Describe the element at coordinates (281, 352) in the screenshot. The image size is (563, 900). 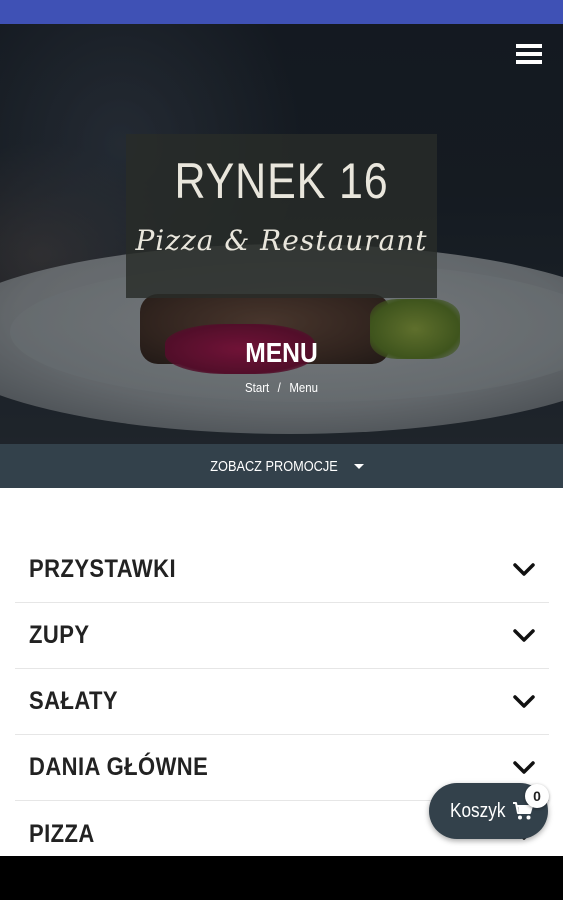
I see `page-title: MENU` at that location.